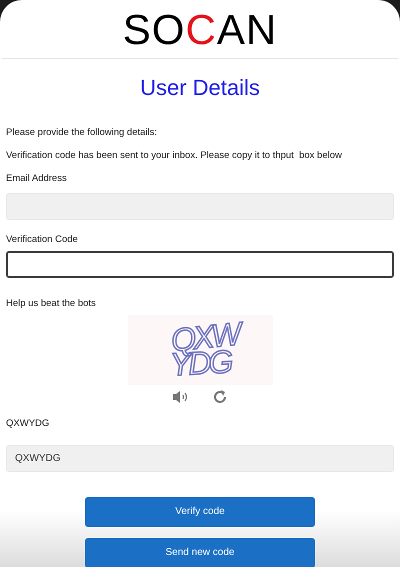 This screenshot has width=400, height=567. What do you see at coordinates (42, 239) in the screenshot?
I see `field-label: Verification Code` at bounding box center [42, 239].